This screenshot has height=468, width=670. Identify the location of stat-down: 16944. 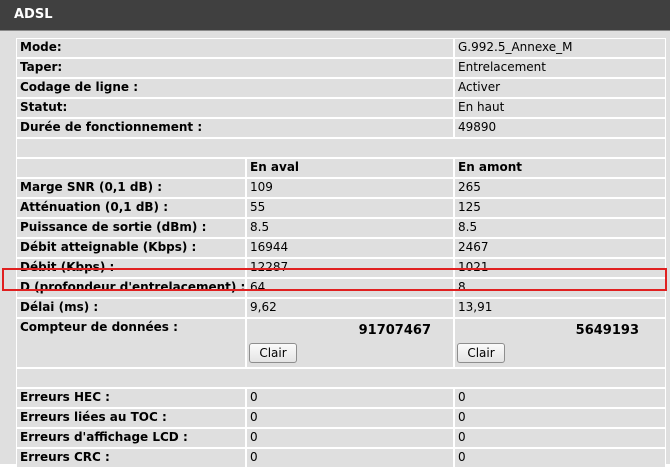
(350, 248).